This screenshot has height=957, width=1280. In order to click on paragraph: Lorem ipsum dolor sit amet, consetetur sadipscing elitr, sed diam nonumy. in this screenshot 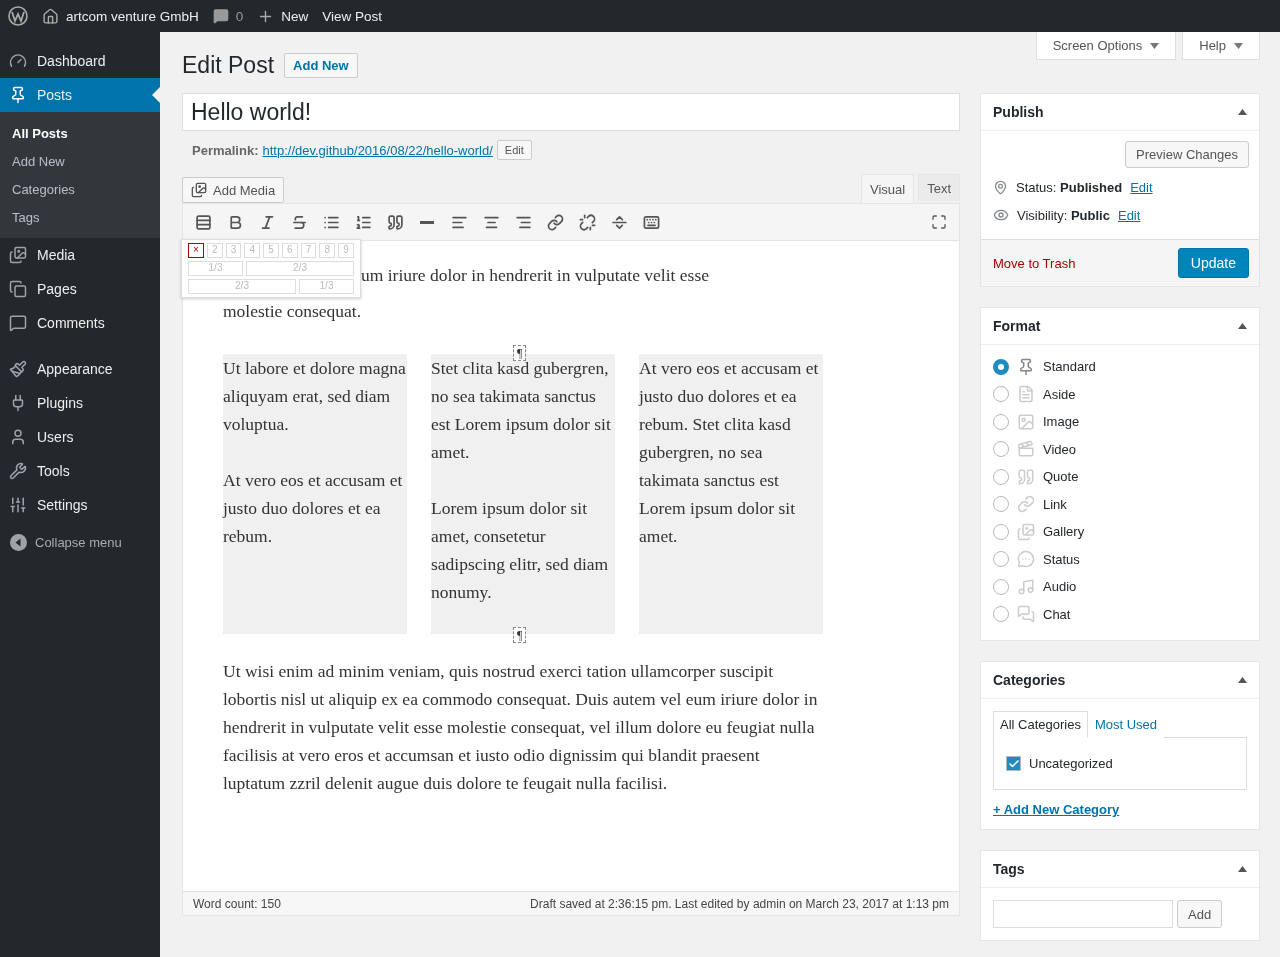, I will do `click(520, 550)`.